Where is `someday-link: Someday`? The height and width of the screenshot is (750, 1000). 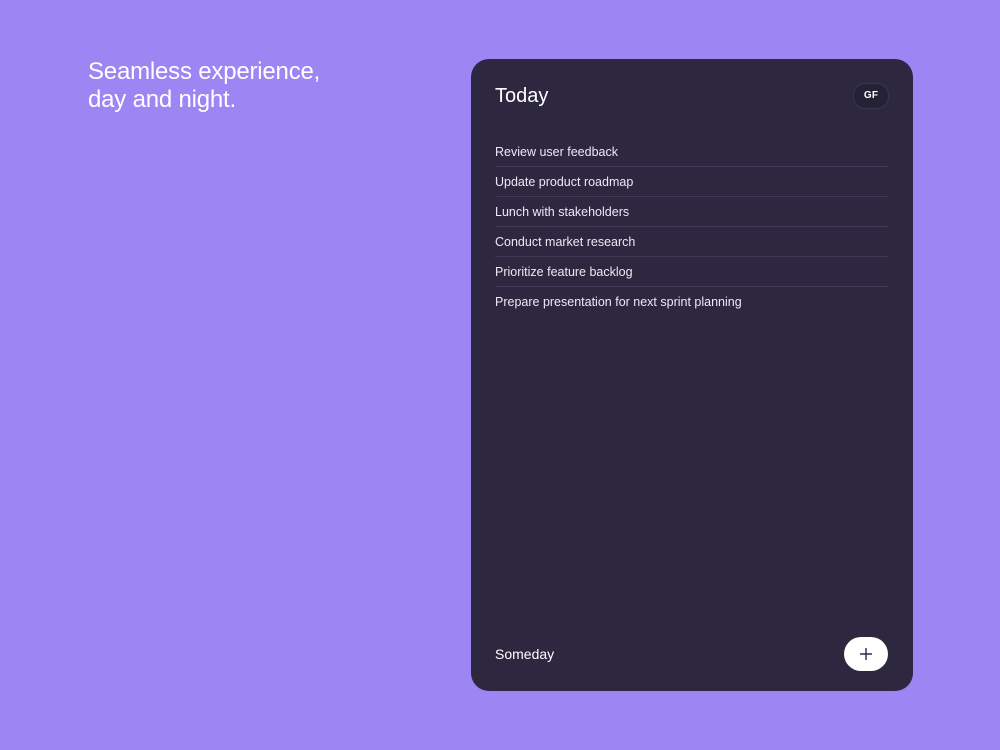
someday-link: Someday is located at coordinates (524, 654).